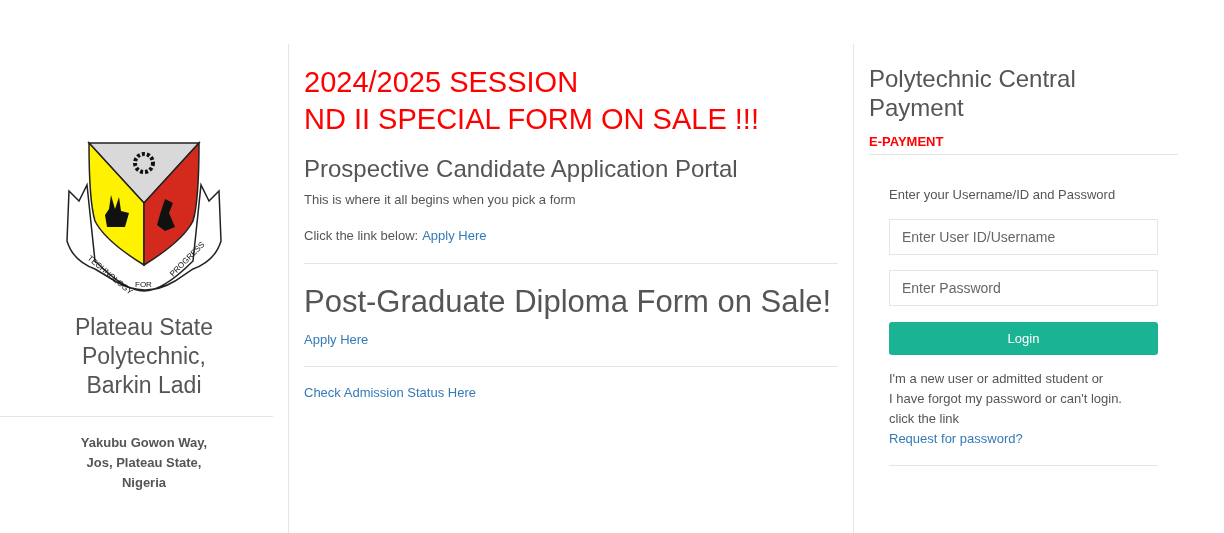 Image resolution: width=1224 pixels, height=533 pixels. What do you see at coordinates (1006, 399) in the screenshot?
I see `help-text: I have forgot my password or can't login.` at bounding box center [1006, 399].